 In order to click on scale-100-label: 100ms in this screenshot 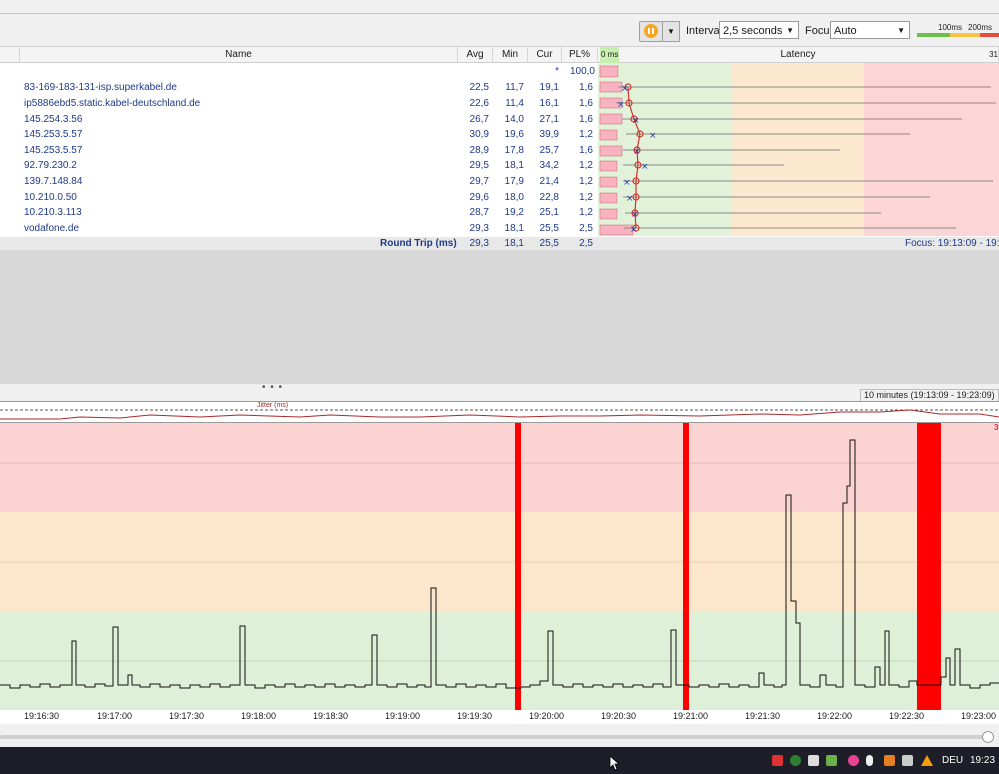, I will do `click(950, 27)`.